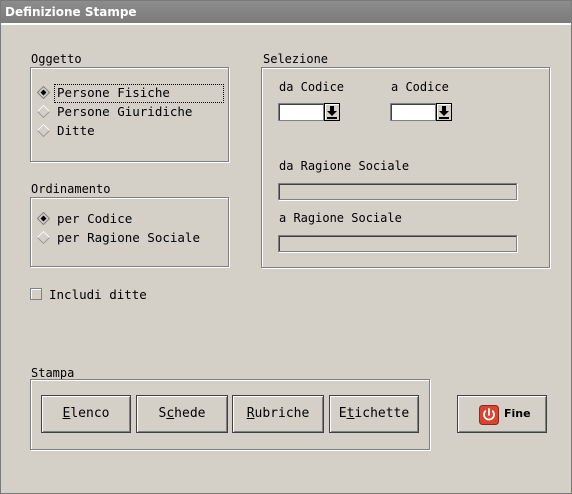  Describe the element at coordinates (90, 413) in the screenshot. I see `elenco-label-rest: lenco` at that location.